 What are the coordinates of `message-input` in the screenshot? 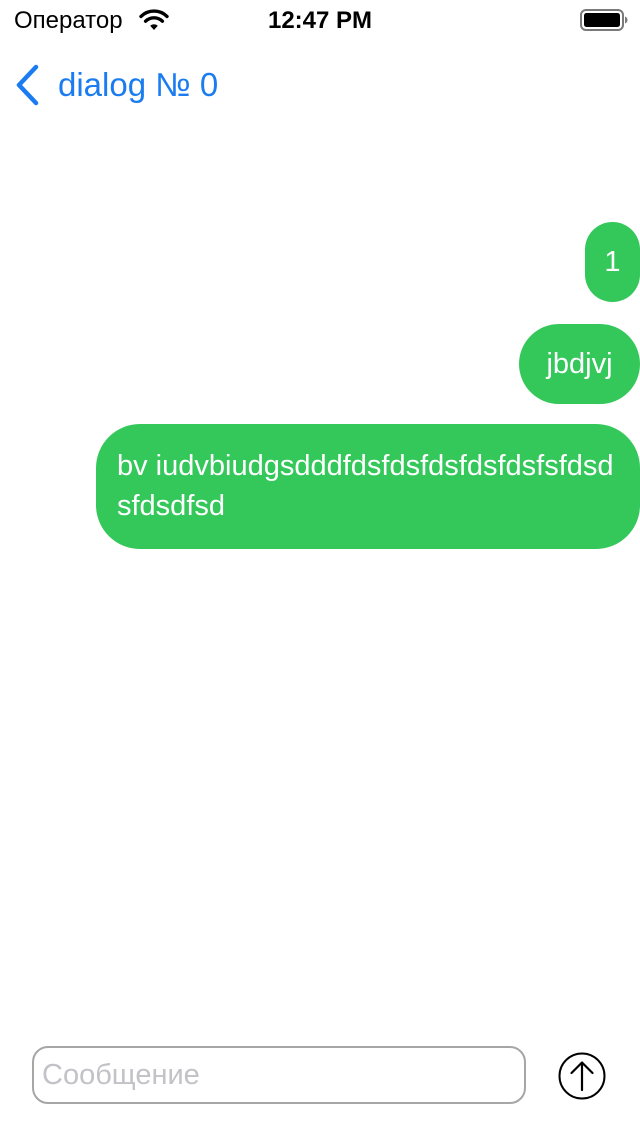 It's located at (279, 1075).